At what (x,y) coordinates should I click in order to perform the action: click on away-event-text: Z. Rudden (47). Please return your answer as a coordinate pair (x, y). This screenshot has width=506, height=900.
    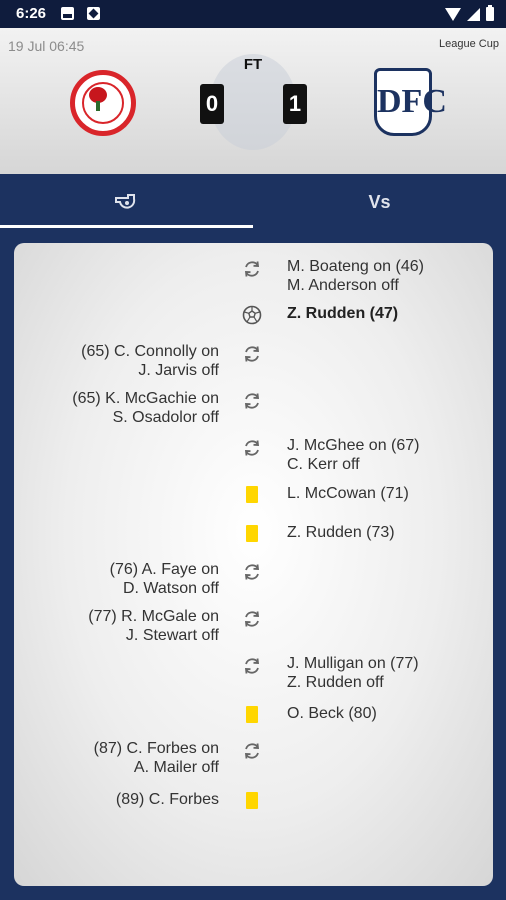
    Looking at the image, I should click on (387, 313).